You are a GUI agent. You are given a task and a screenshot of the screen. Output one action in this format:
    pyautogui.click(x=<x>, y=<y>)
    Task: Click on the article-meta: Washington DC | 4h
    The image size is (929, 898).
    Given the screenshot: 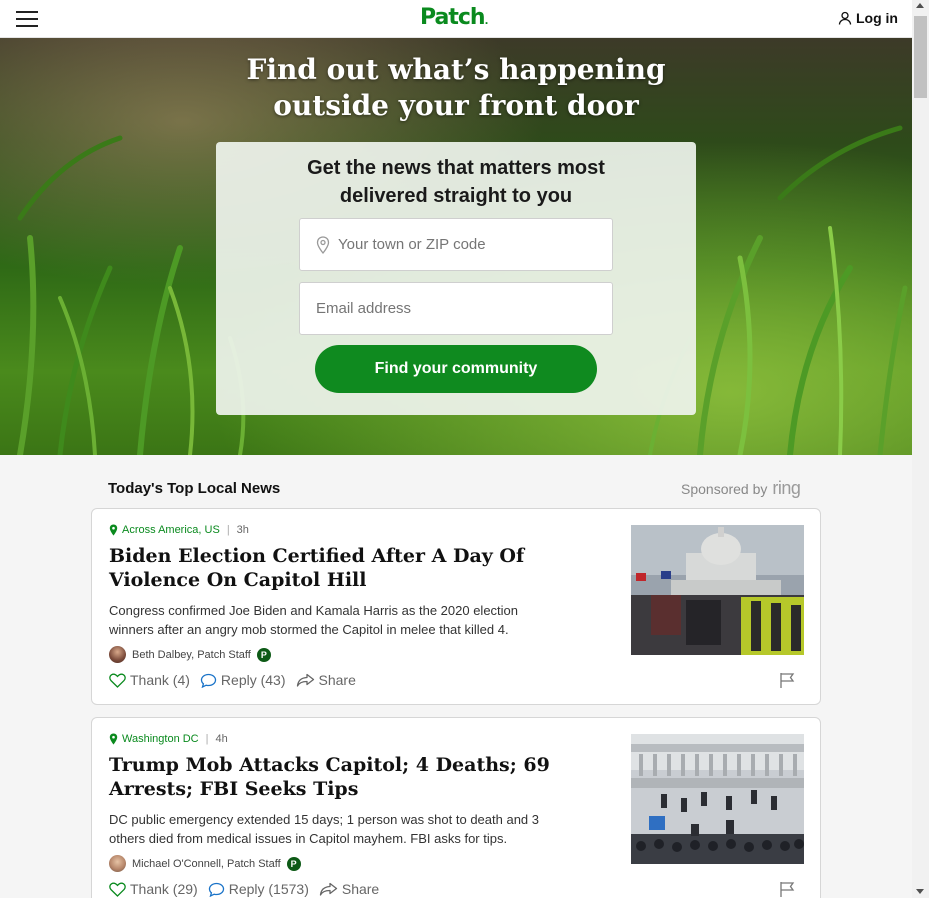 What is the action you would take?
    pyautogui.click(x=168, y=739)
    